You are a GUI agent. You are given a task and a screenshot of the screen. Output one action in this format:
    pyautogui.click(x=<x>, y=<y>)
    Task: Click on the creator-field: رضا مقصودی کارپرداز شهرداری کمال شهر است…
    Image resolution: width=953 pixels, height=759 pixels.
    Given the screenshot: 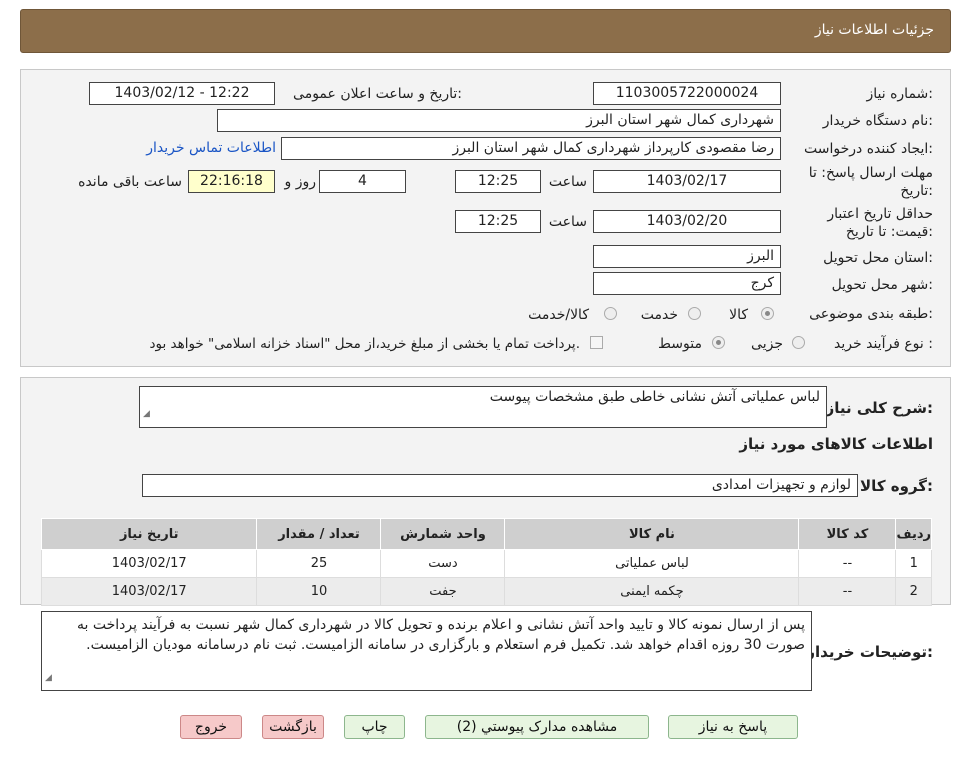 What is the action you would take?
    pyautogui.click(x=531, y=148)
    